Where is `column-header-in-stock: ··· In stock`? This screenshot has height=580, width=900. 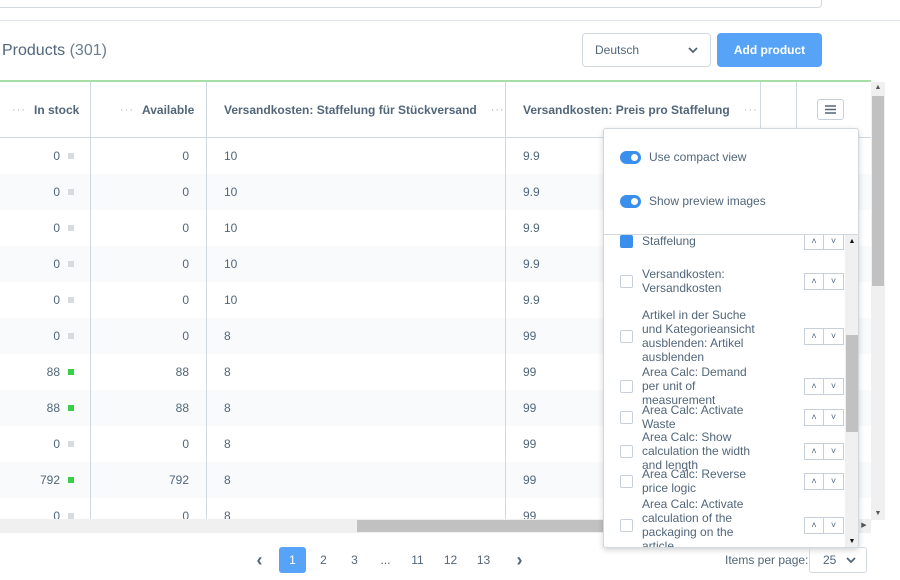
column-header-in-stock: ··· In stock is located at coordinates (45, 109).